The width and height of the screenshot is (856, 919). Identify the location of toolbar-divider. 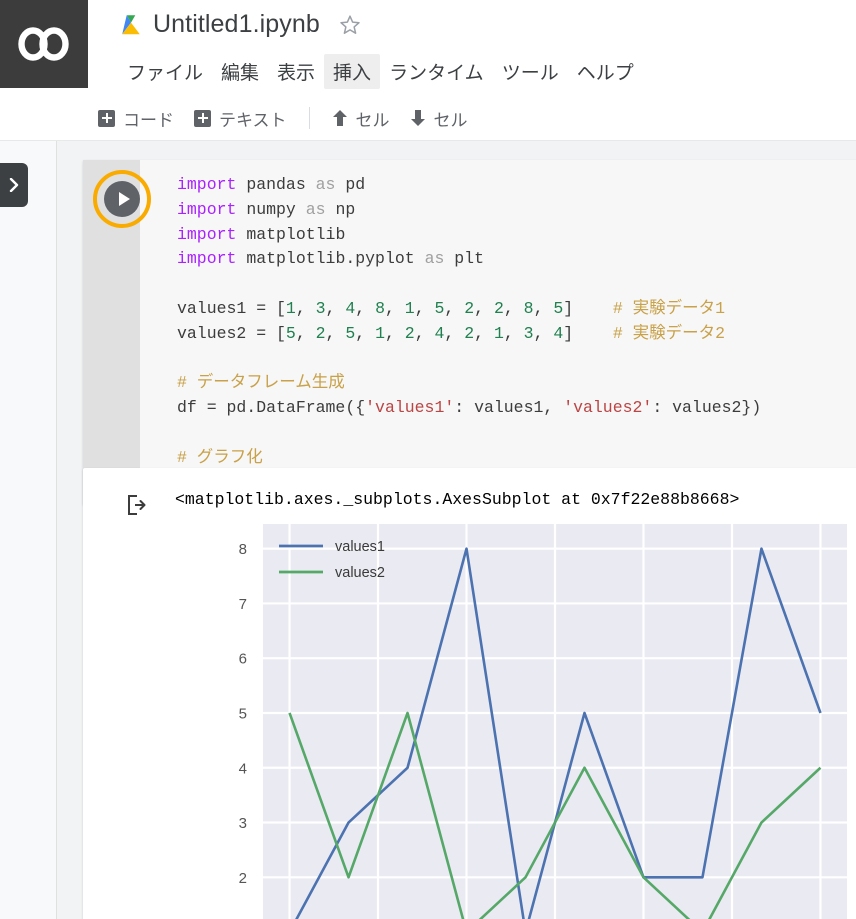
(309, 118).